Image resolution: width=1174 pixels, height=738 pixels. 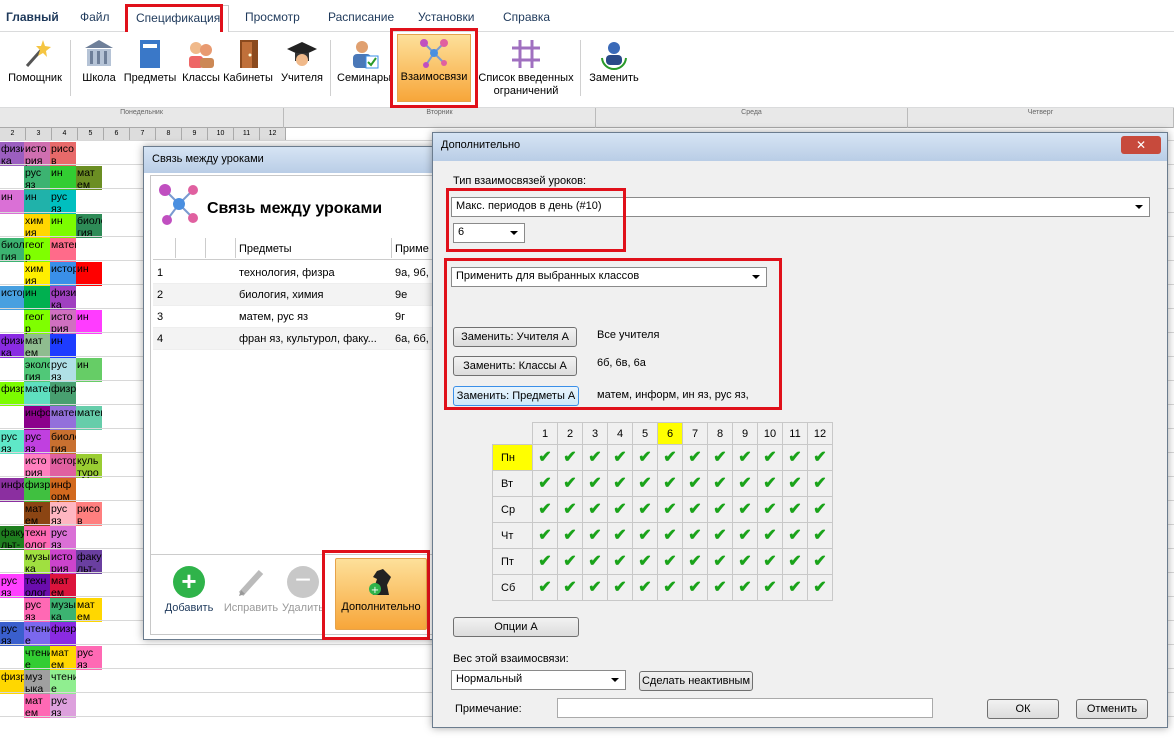 I want to click on period-header: 1, so click(x=545, y=433).